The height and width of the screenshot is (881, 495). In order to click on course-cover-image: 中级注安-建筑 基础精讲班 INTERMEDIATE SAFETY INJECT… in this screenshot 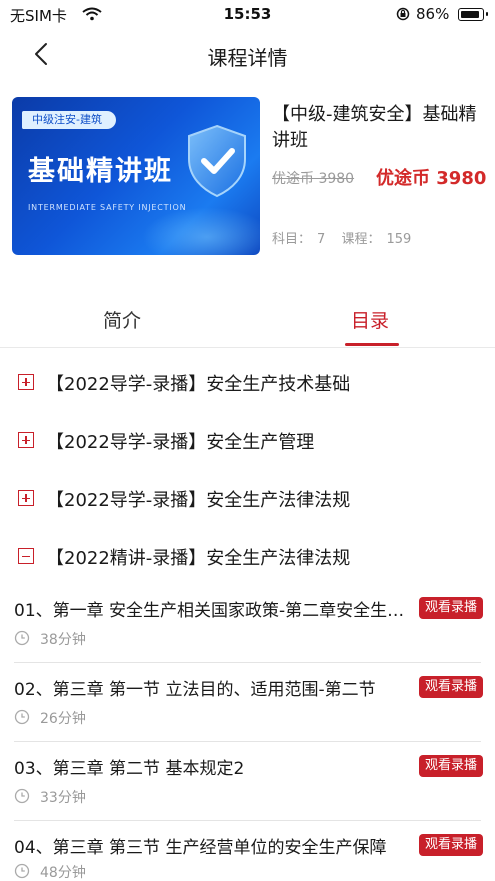, I will do `click(136, 176)`.